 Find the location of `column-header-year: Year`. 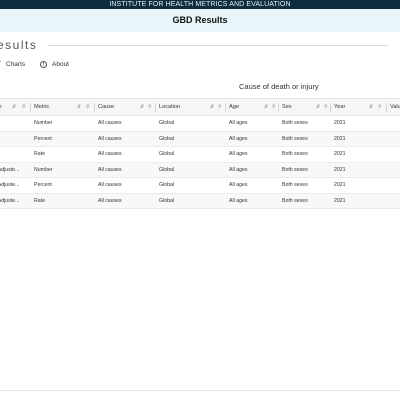

column-header-year: Year is located at coordinates (339, 107).